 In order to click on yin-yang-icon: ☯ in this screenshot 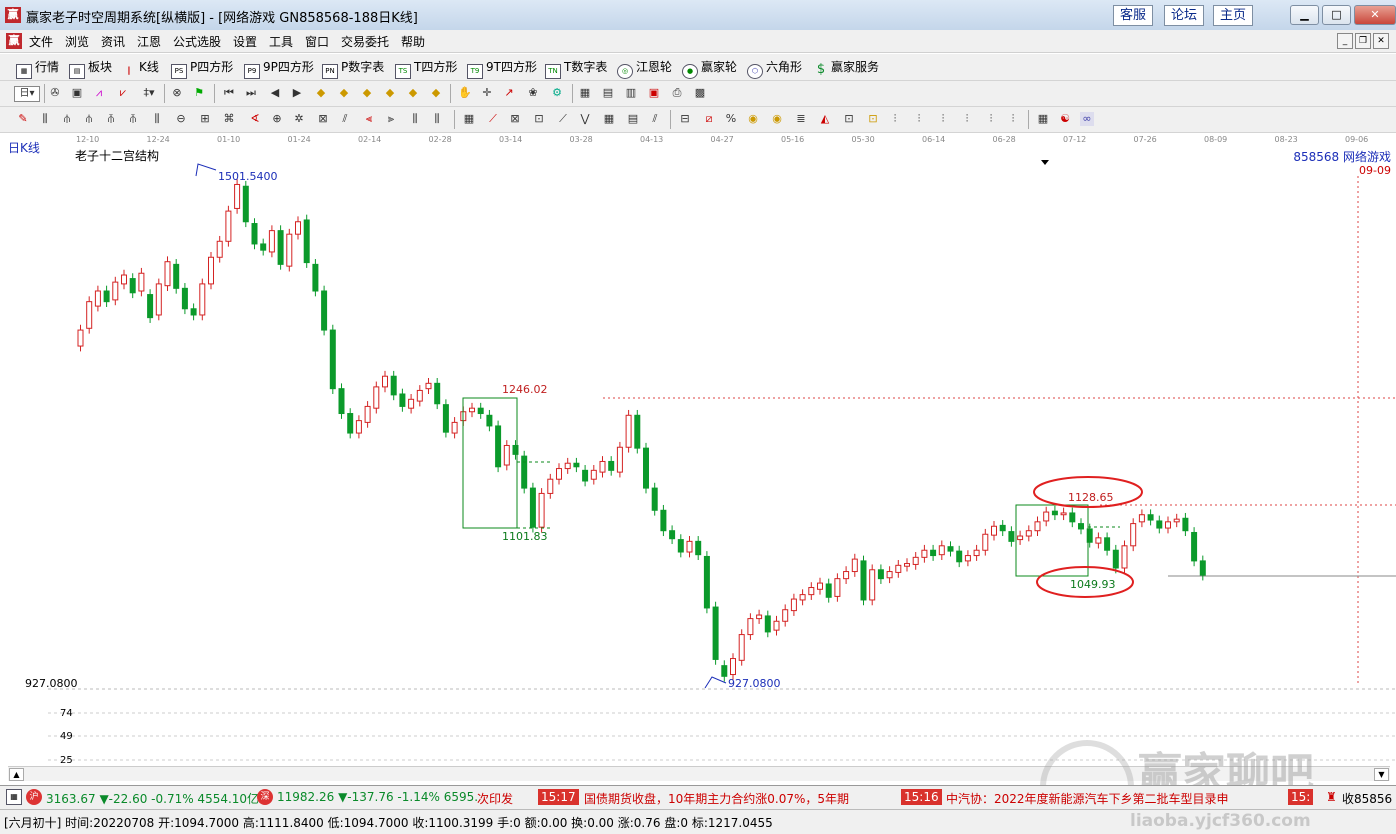, I will do `click(1065, 119)`.